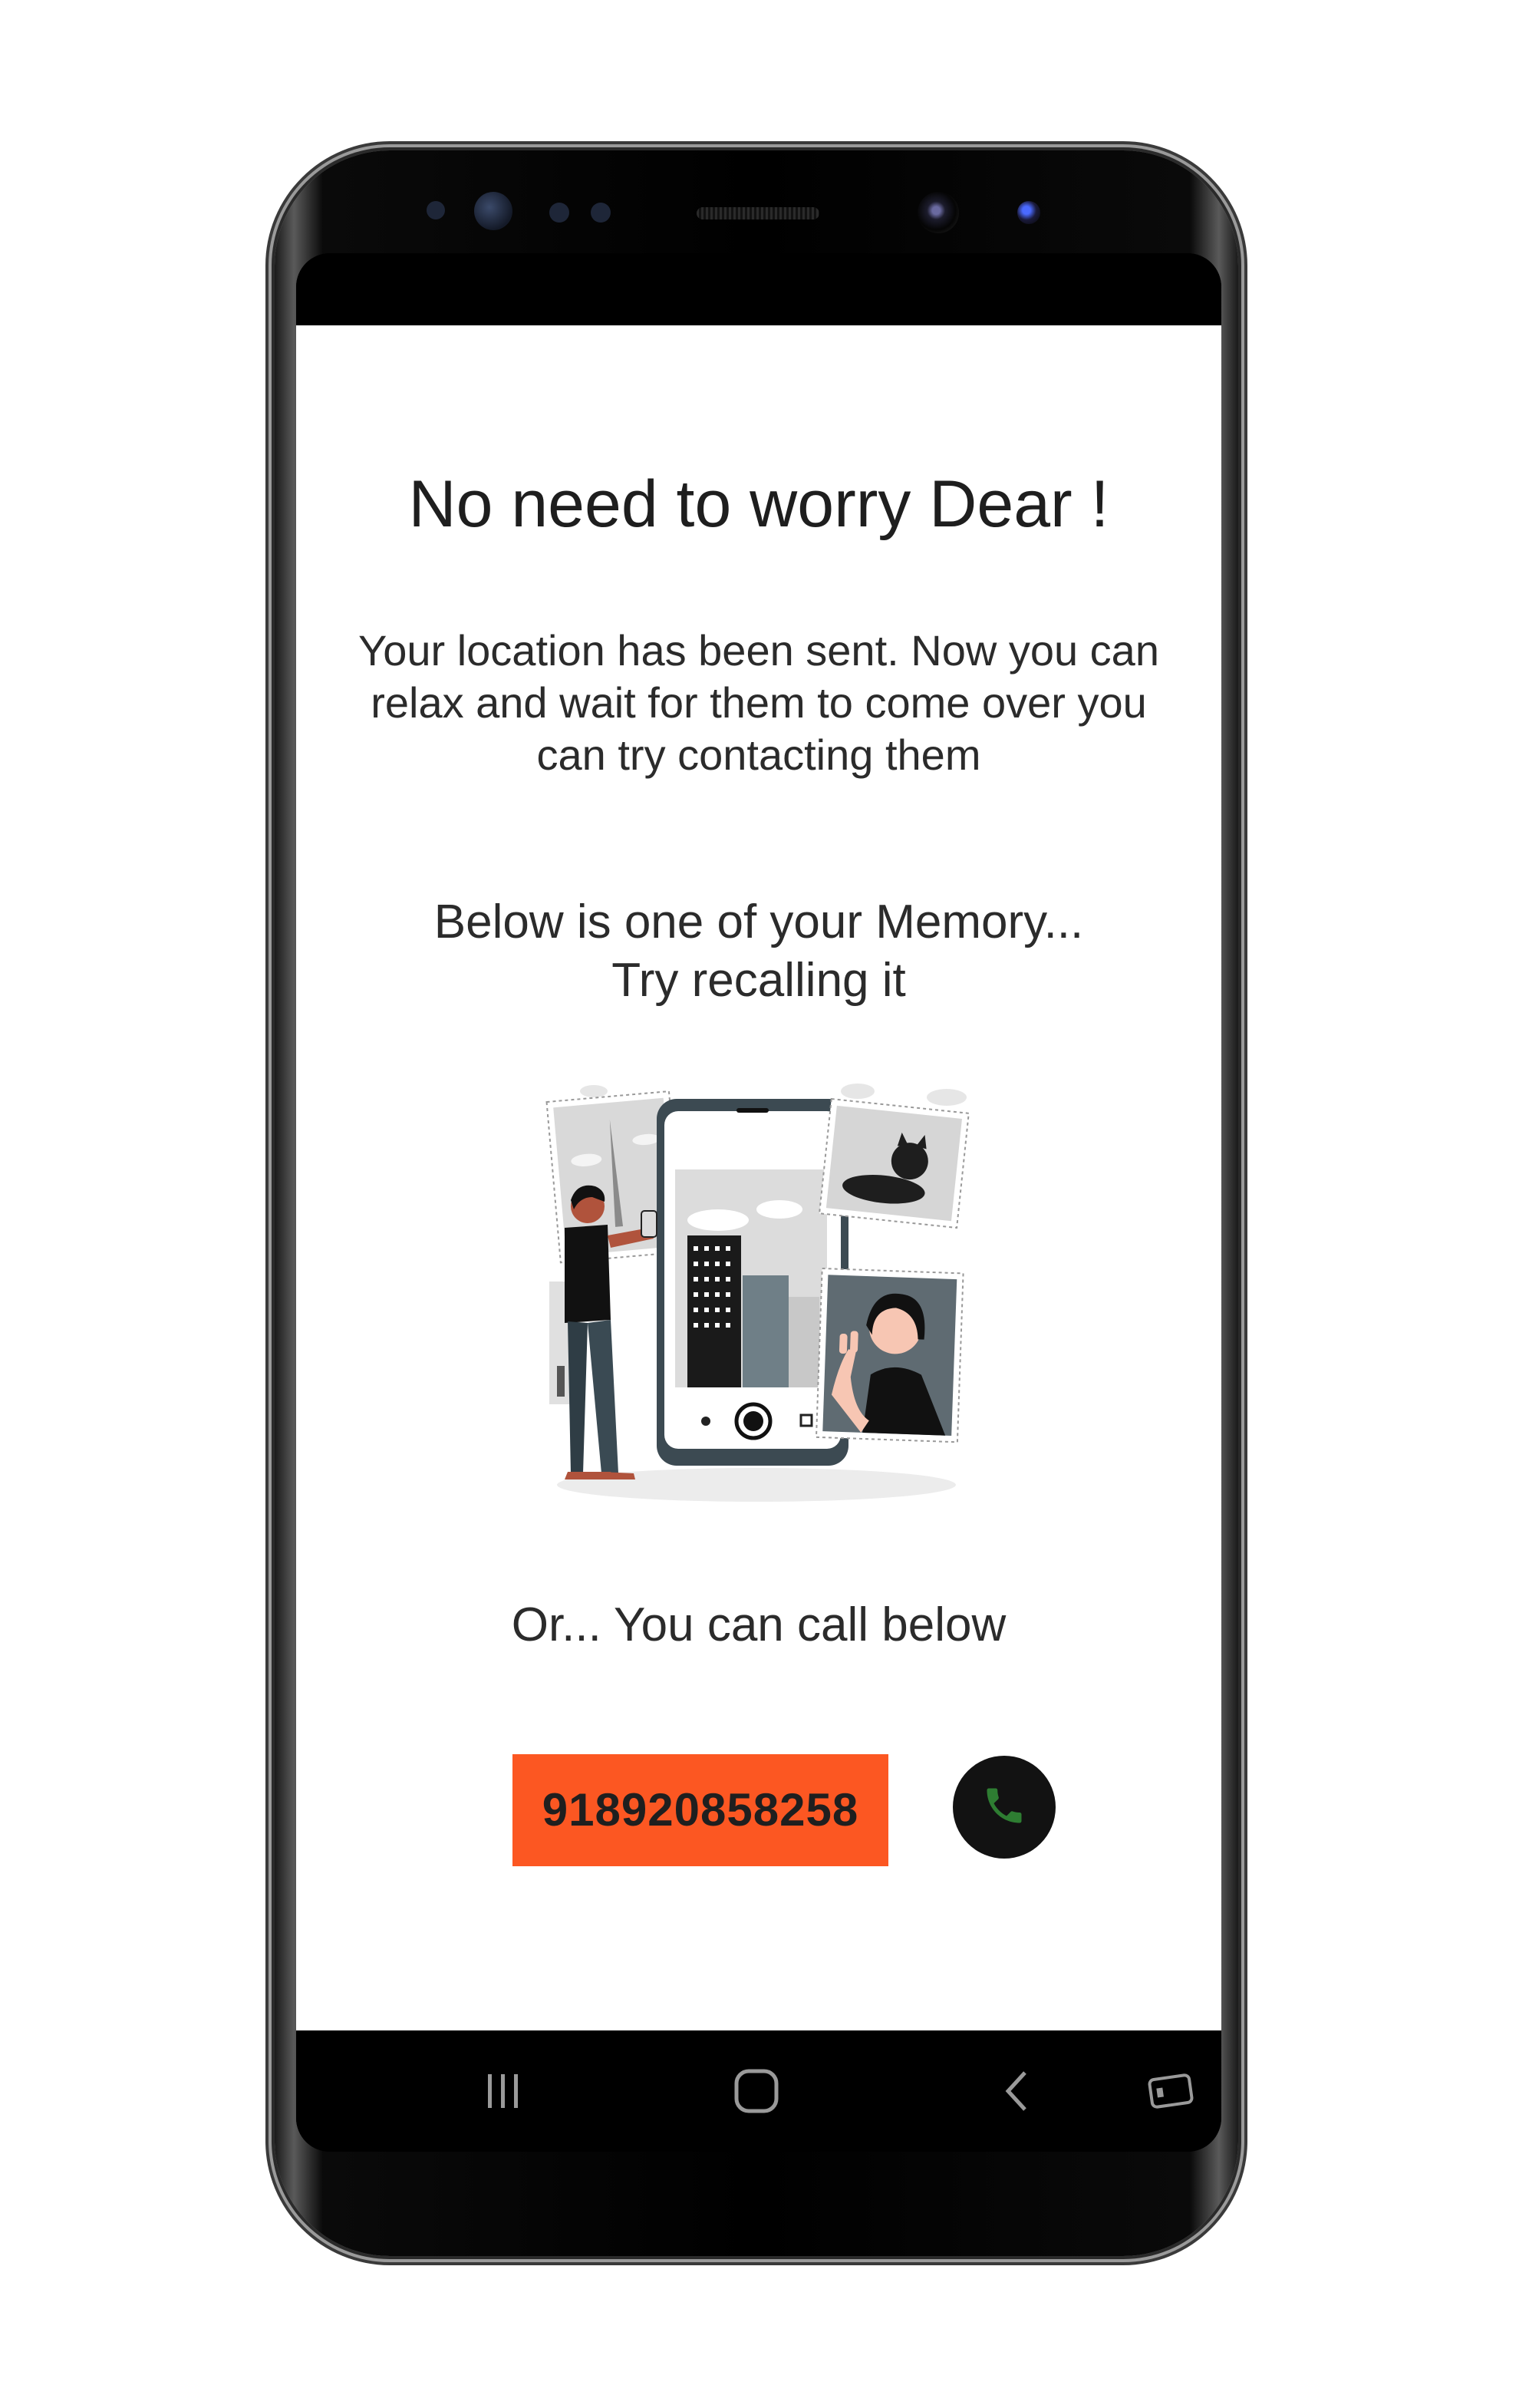 This screenshot has width=1519, height=2408. I want to click on memory-prompt-line2: Try recalling it, so click(758, 980).